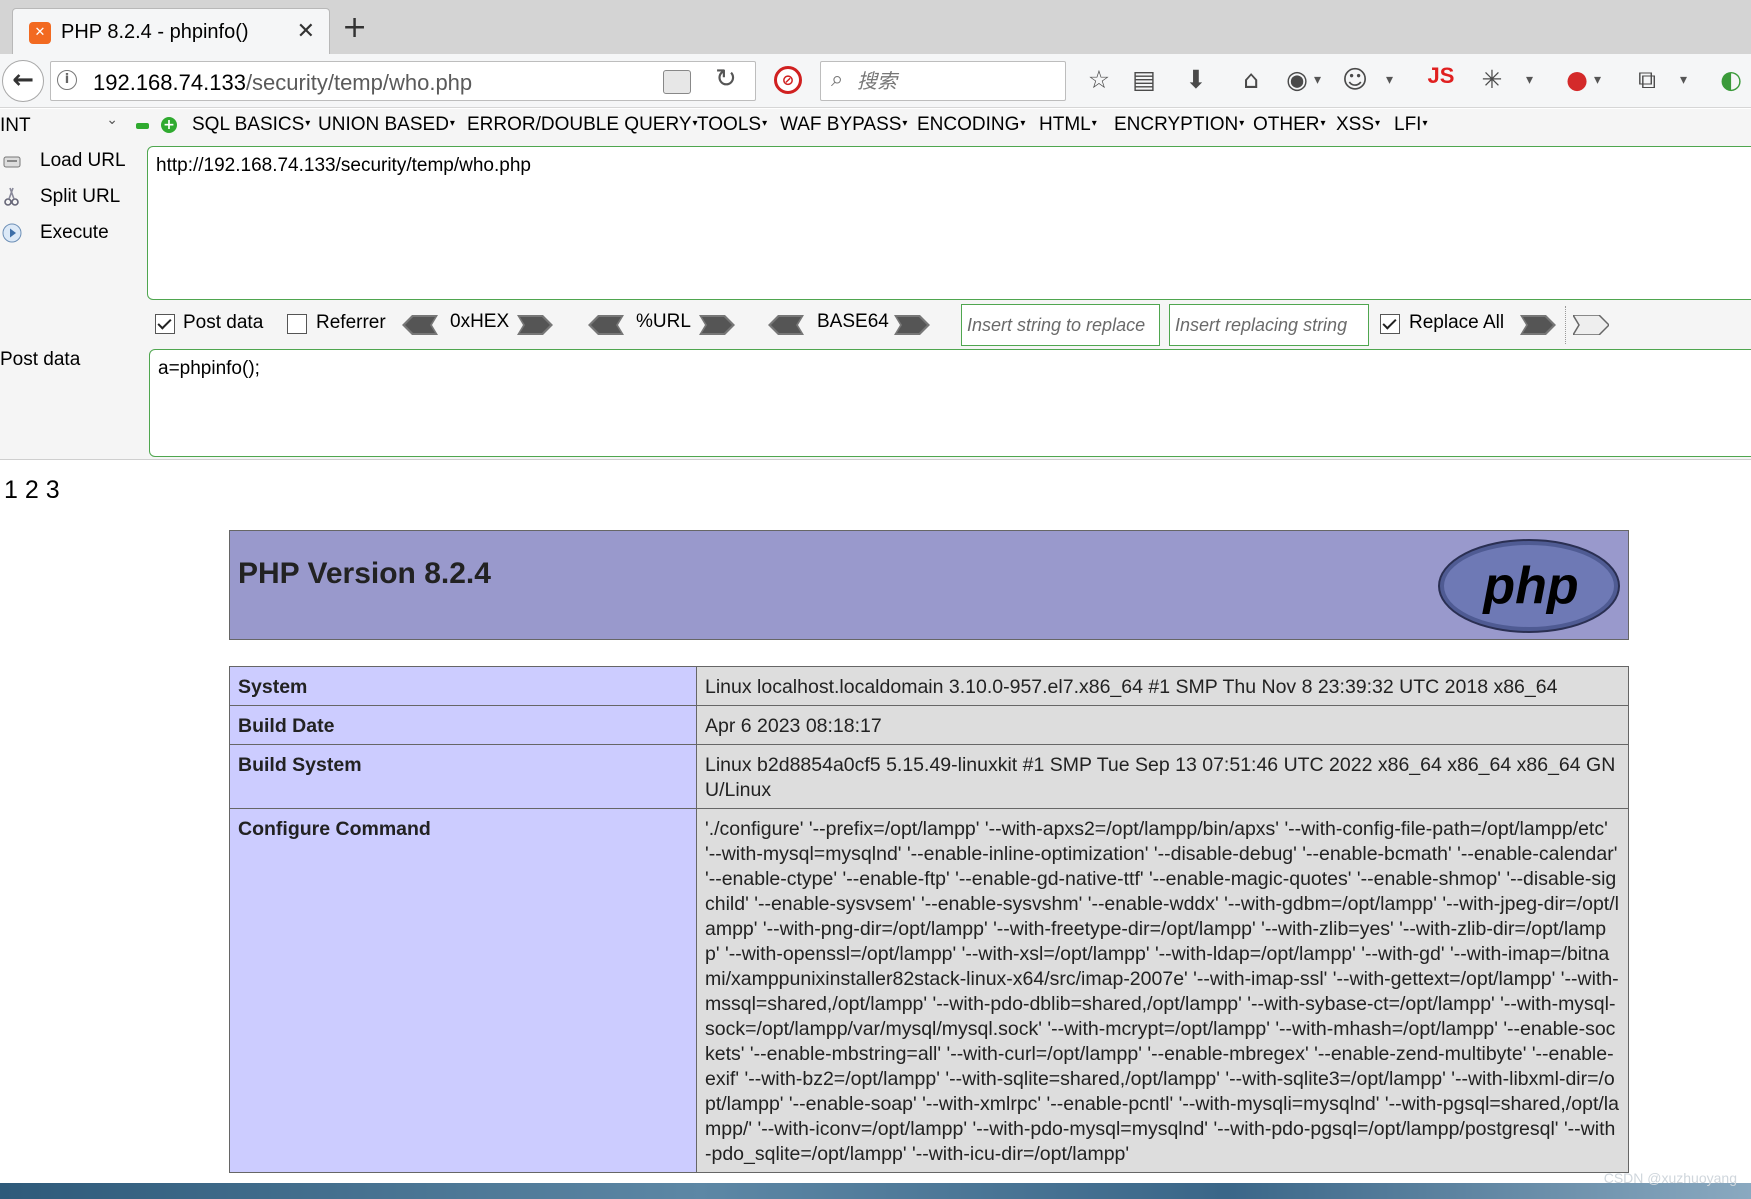 The width and height of the screenshot is (1751, 1199). Describe the element at coordinates (251, 125) in the screenshot. I see `menu-sql-basics: SQL BASICS▾` at that location.